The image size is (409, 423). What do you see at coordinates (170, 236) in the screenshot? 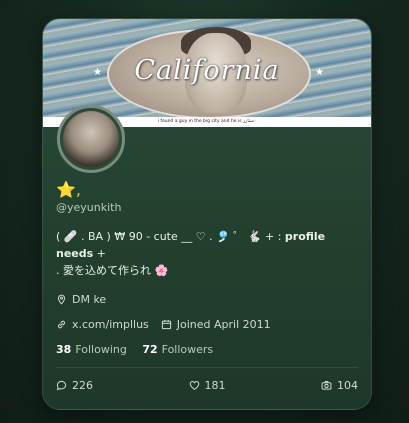
I see `bio-line1: ( 🩹 . BA ) ₩ 90 - cute __ ♡ . 🎐 ゜ 🐇 + :` at bounding box center [170, 236].